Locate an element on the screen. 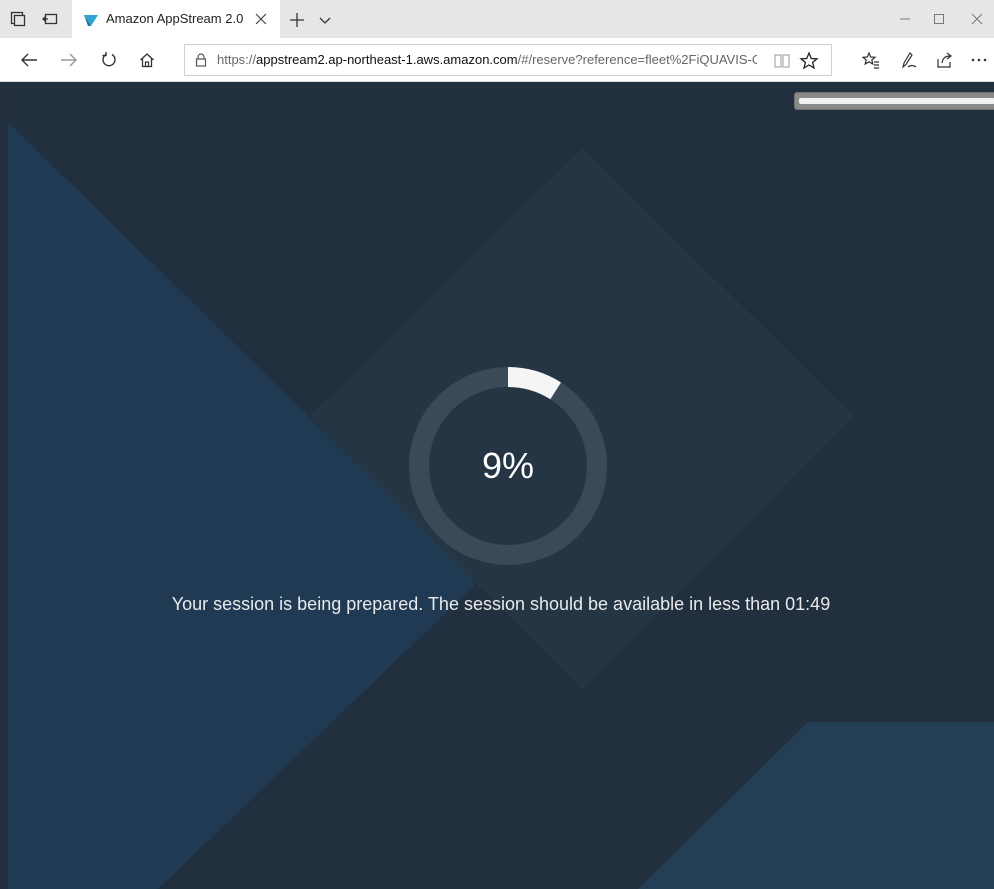 The image size is (994, 889). maximize-icon is located at coordinates (939, 19).